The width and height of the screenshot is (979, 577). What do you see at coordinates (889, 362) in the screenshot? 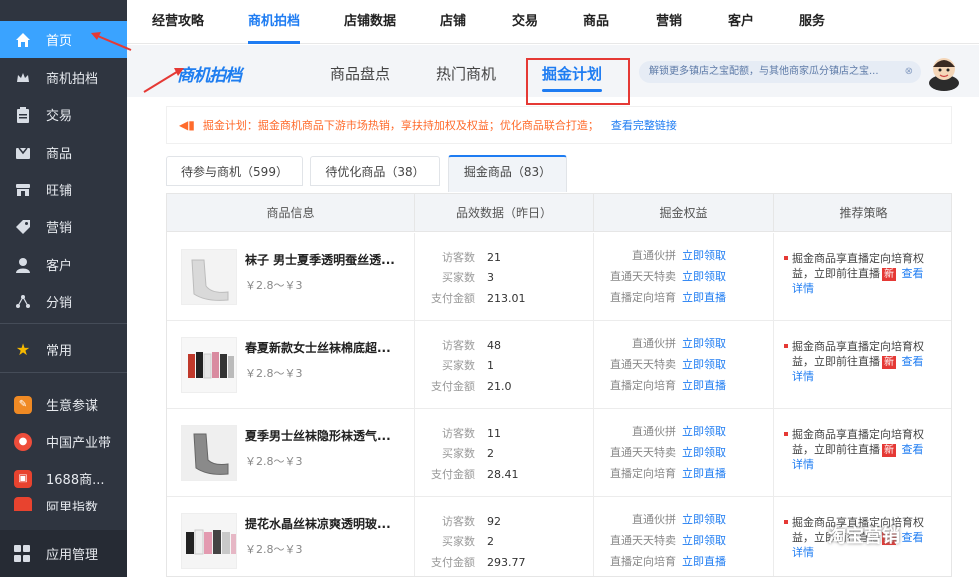
I see `new-badge: 新` at bounding box center [889, 362].